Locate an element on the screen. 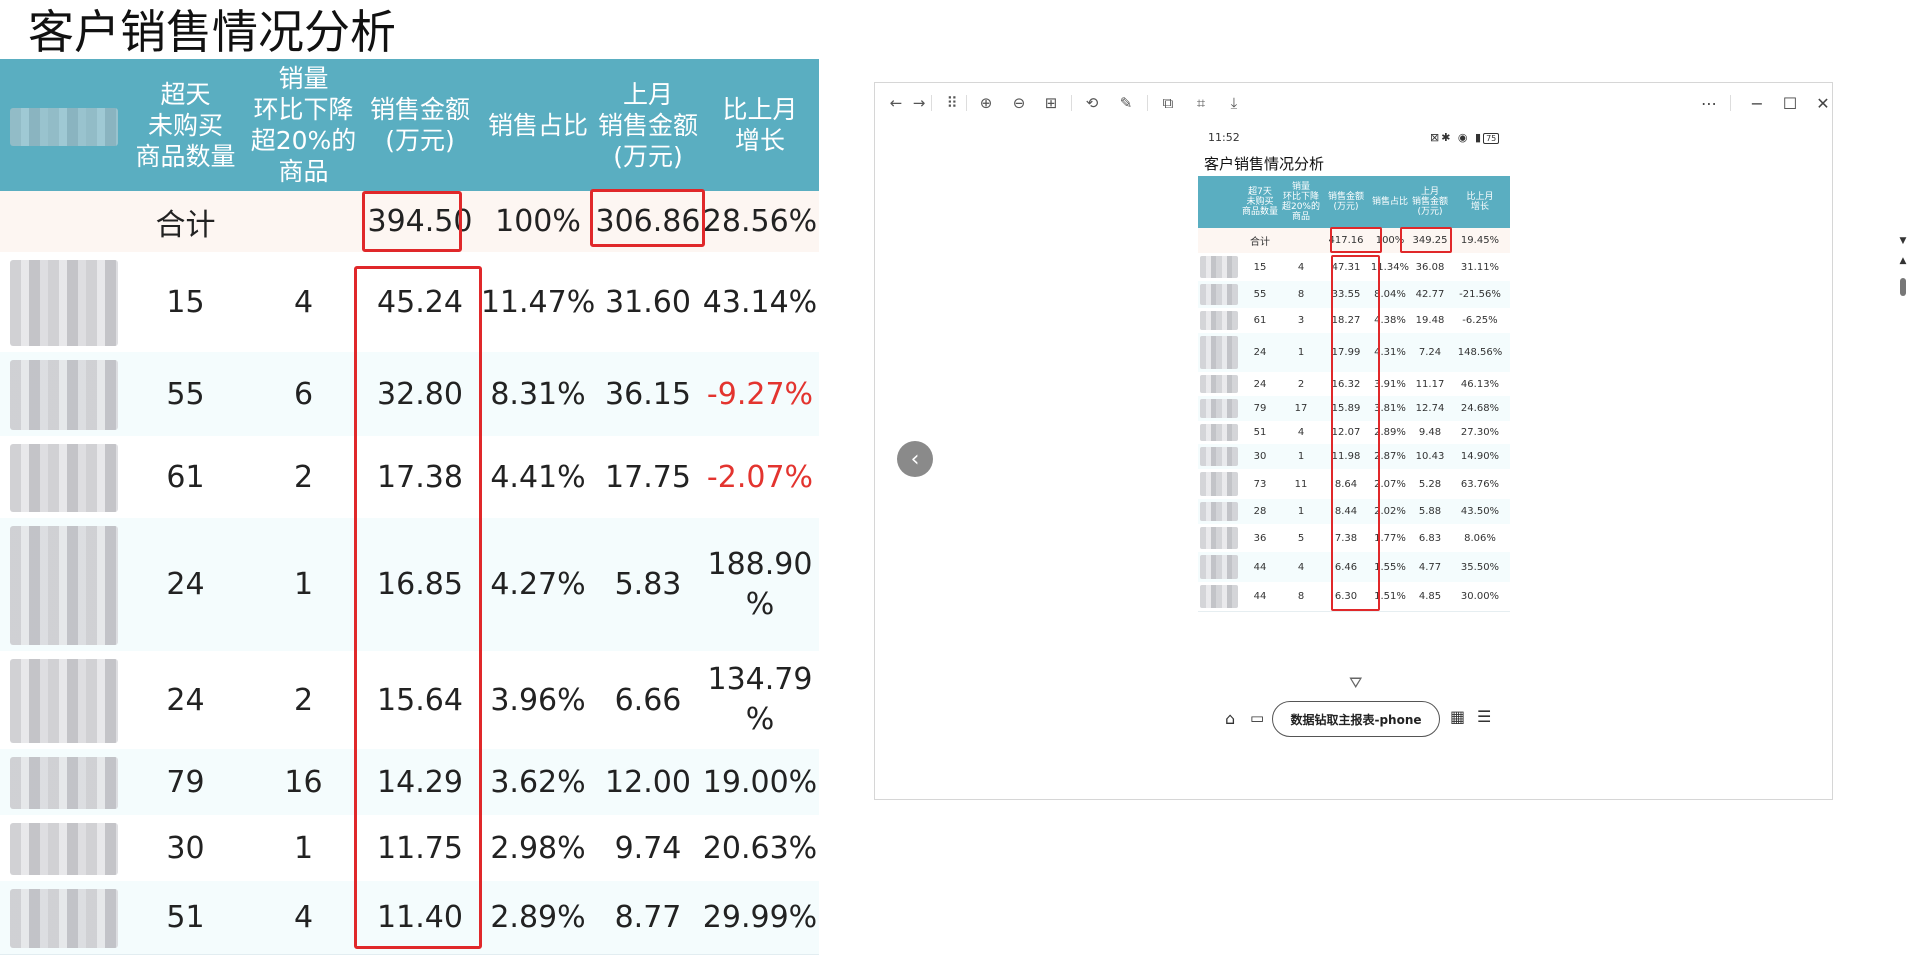 The width and height of the screenshot is (1912, 955). phone-cell-growth: 63.76% is located at coordinates (1480, 484).